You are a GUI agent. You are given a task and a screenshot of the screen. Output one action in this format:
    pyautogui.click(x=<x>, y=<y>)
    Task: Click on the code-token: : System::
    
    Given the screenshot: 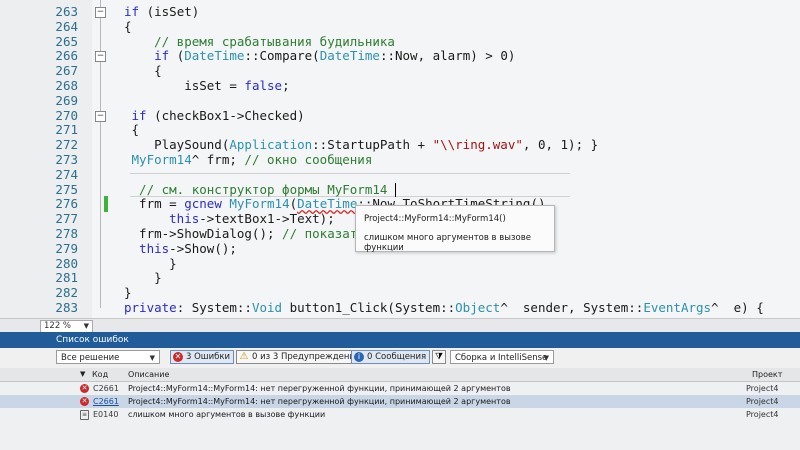 What is the action you would take?
    pyautogui.click(x=214, y=307)
    